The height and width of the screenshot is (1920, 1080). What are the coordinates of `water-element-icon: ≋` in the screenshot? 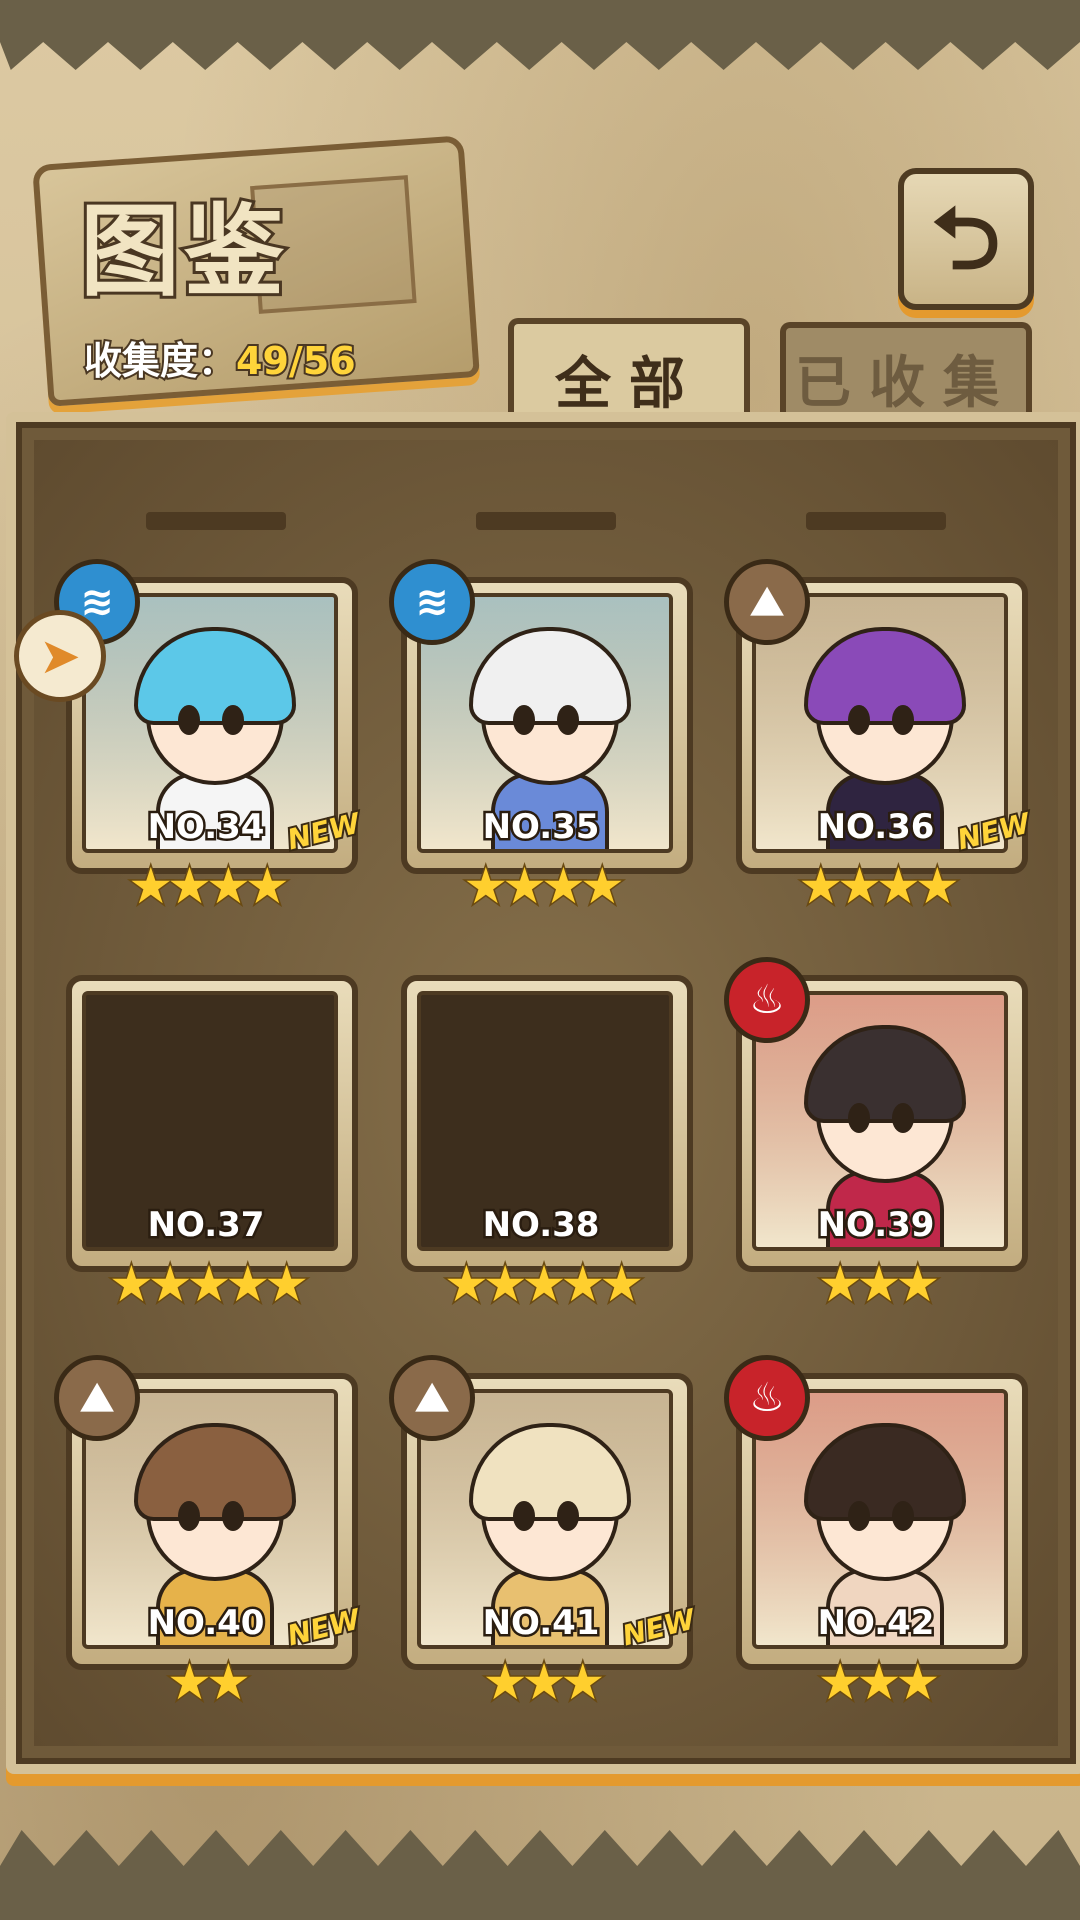 It's located at (432, 602).